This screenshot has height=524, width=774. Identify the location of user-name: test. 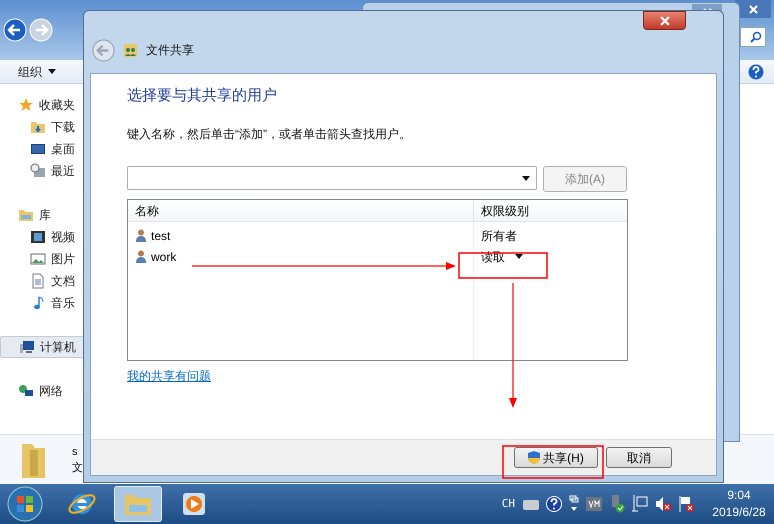
(160, 236).